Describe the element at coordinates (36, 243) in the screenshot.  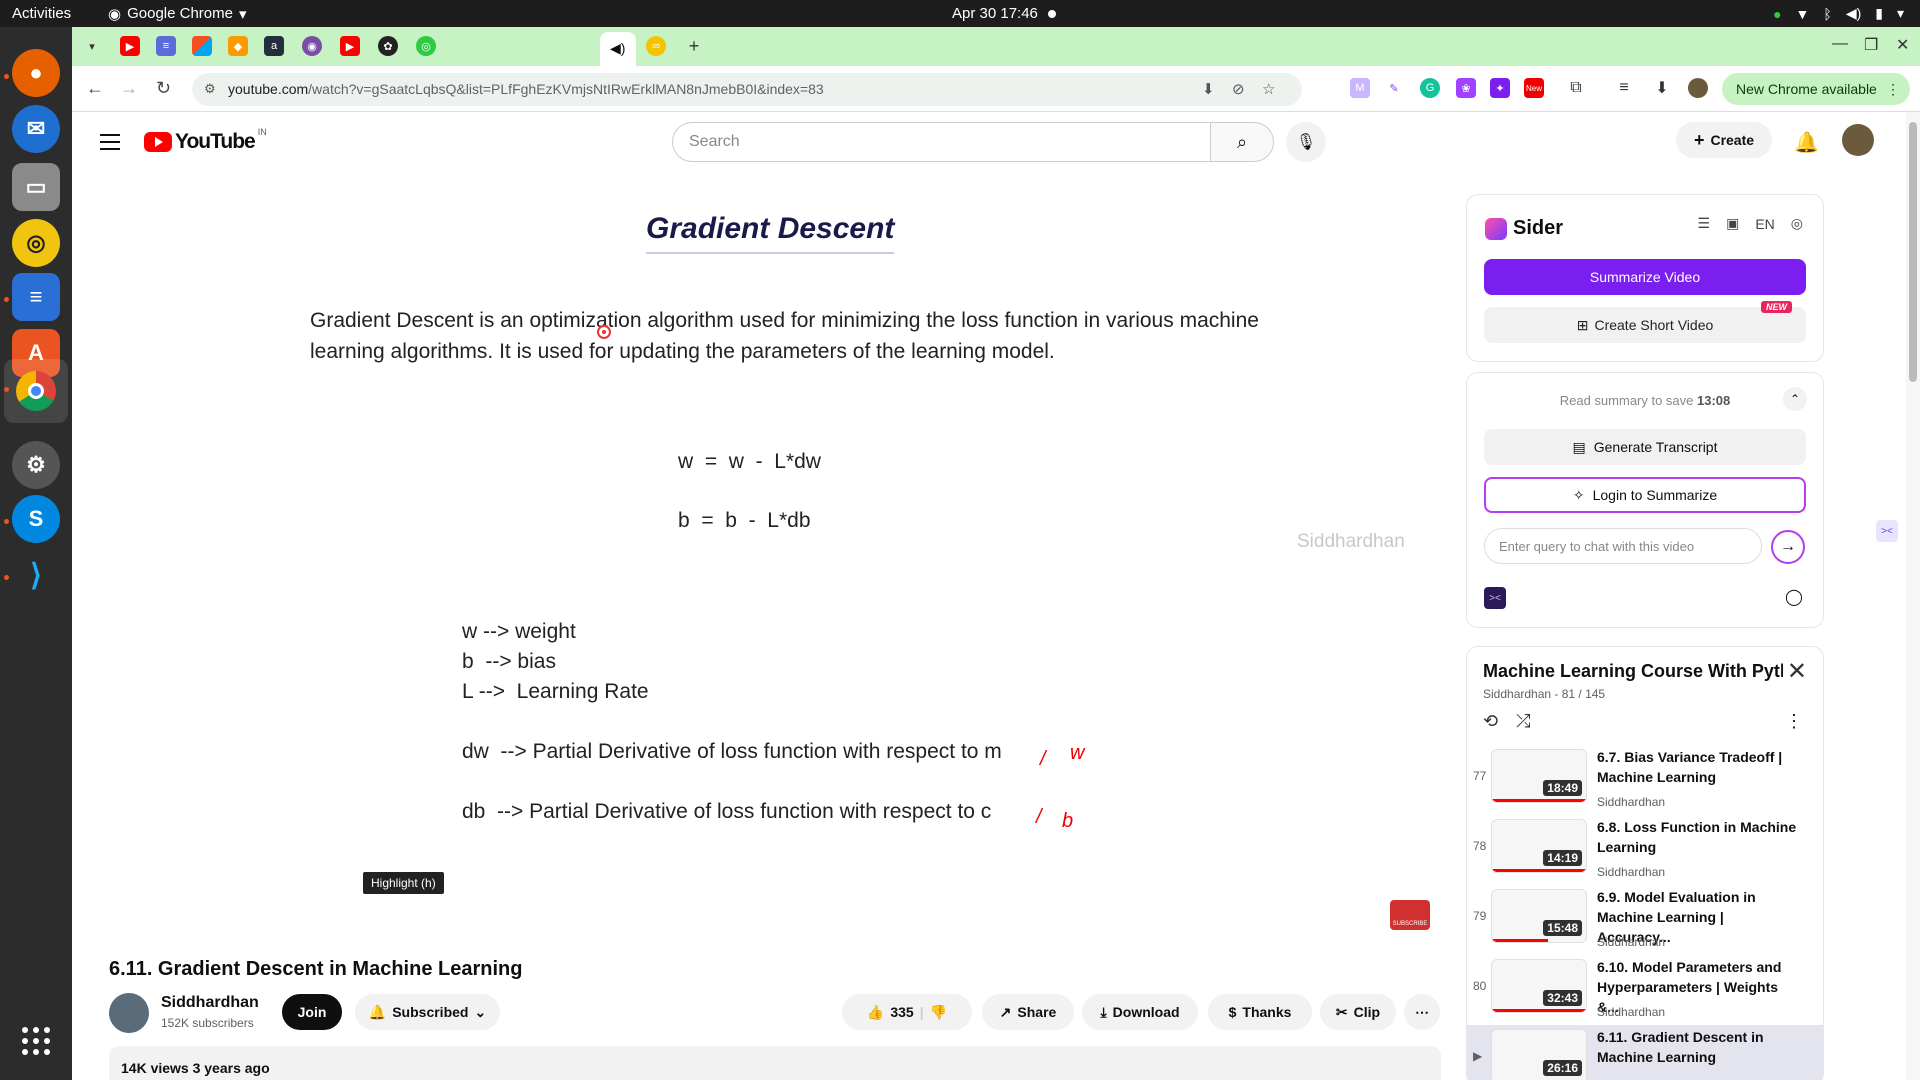
I see `rhythmbox-icon: ◎` at that location.